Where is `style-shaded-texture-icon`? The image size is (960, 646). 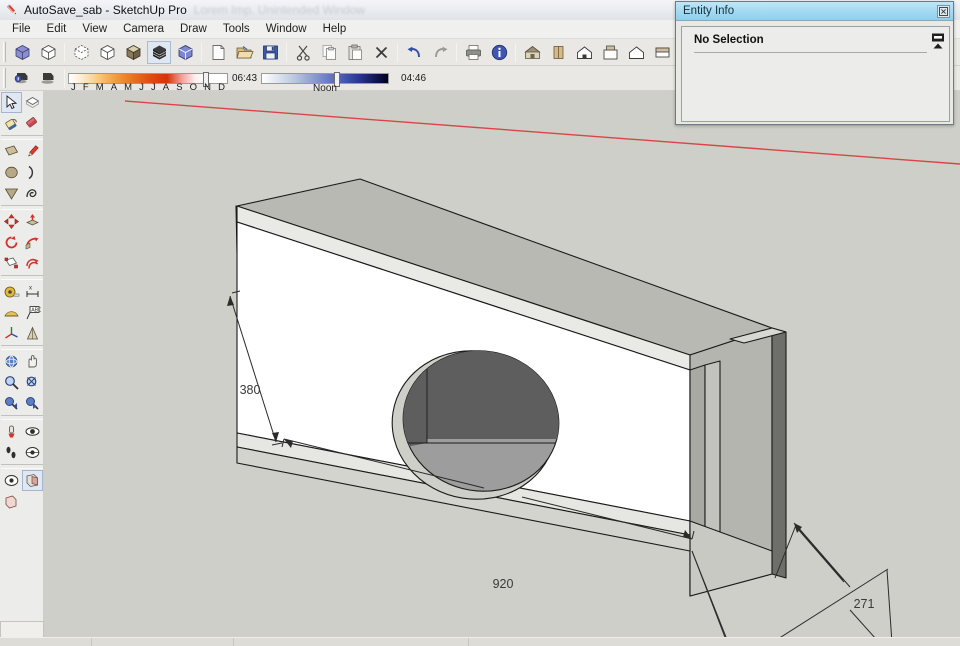
style-shaded-texture-icon is located at coordinates (133, 52).